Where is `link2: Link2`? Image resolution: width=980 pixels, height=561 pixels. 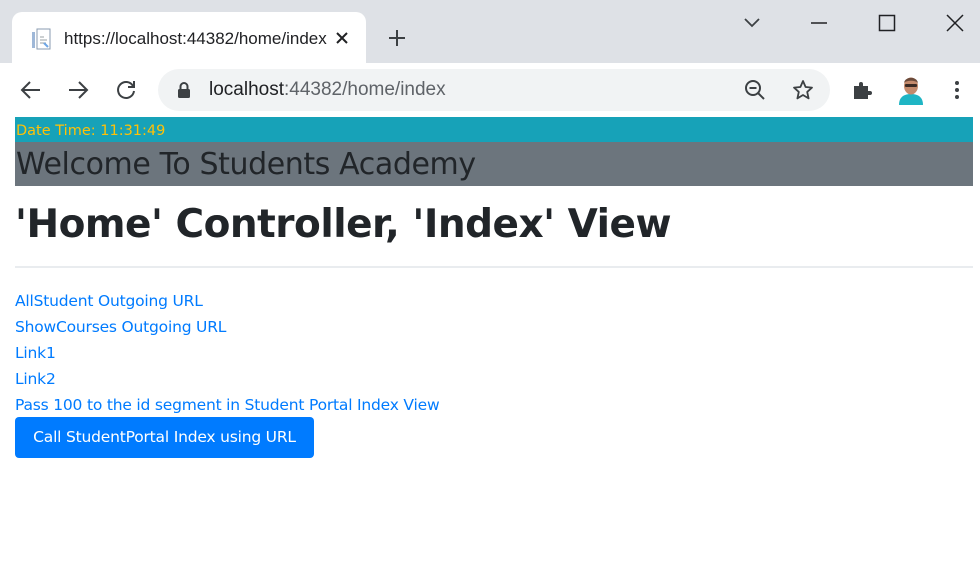
link2: Link2 is located at coordinates (227, 379).